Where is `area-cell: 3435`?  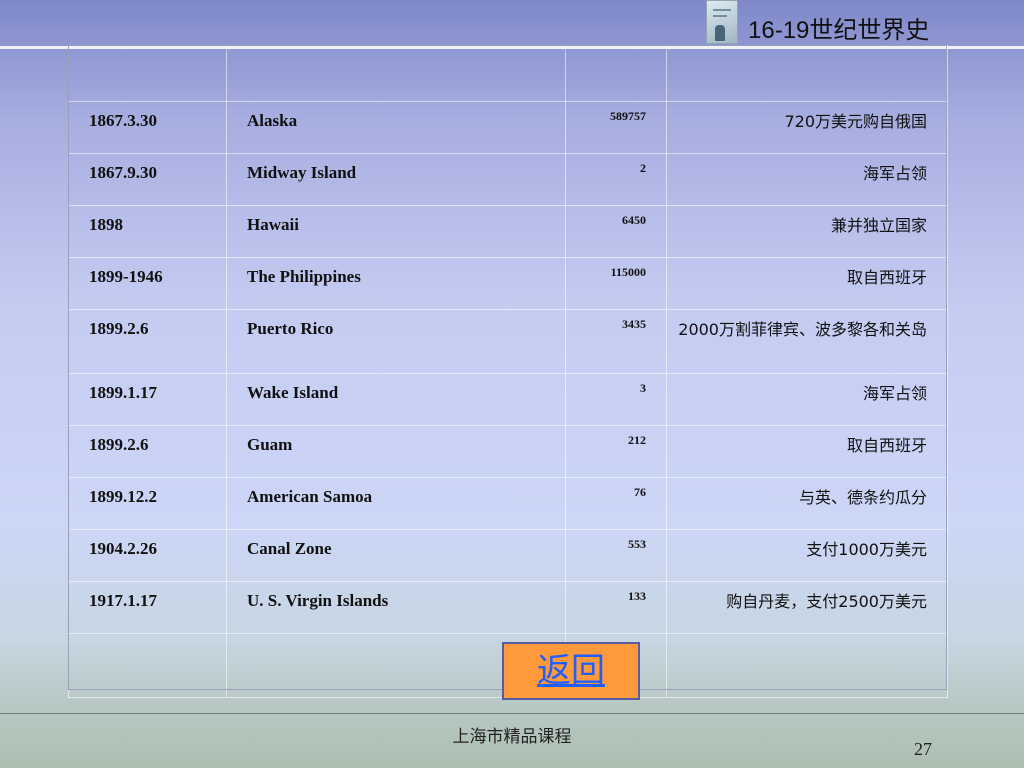
area-cell: 3435 is located at coordinates (616, 341).